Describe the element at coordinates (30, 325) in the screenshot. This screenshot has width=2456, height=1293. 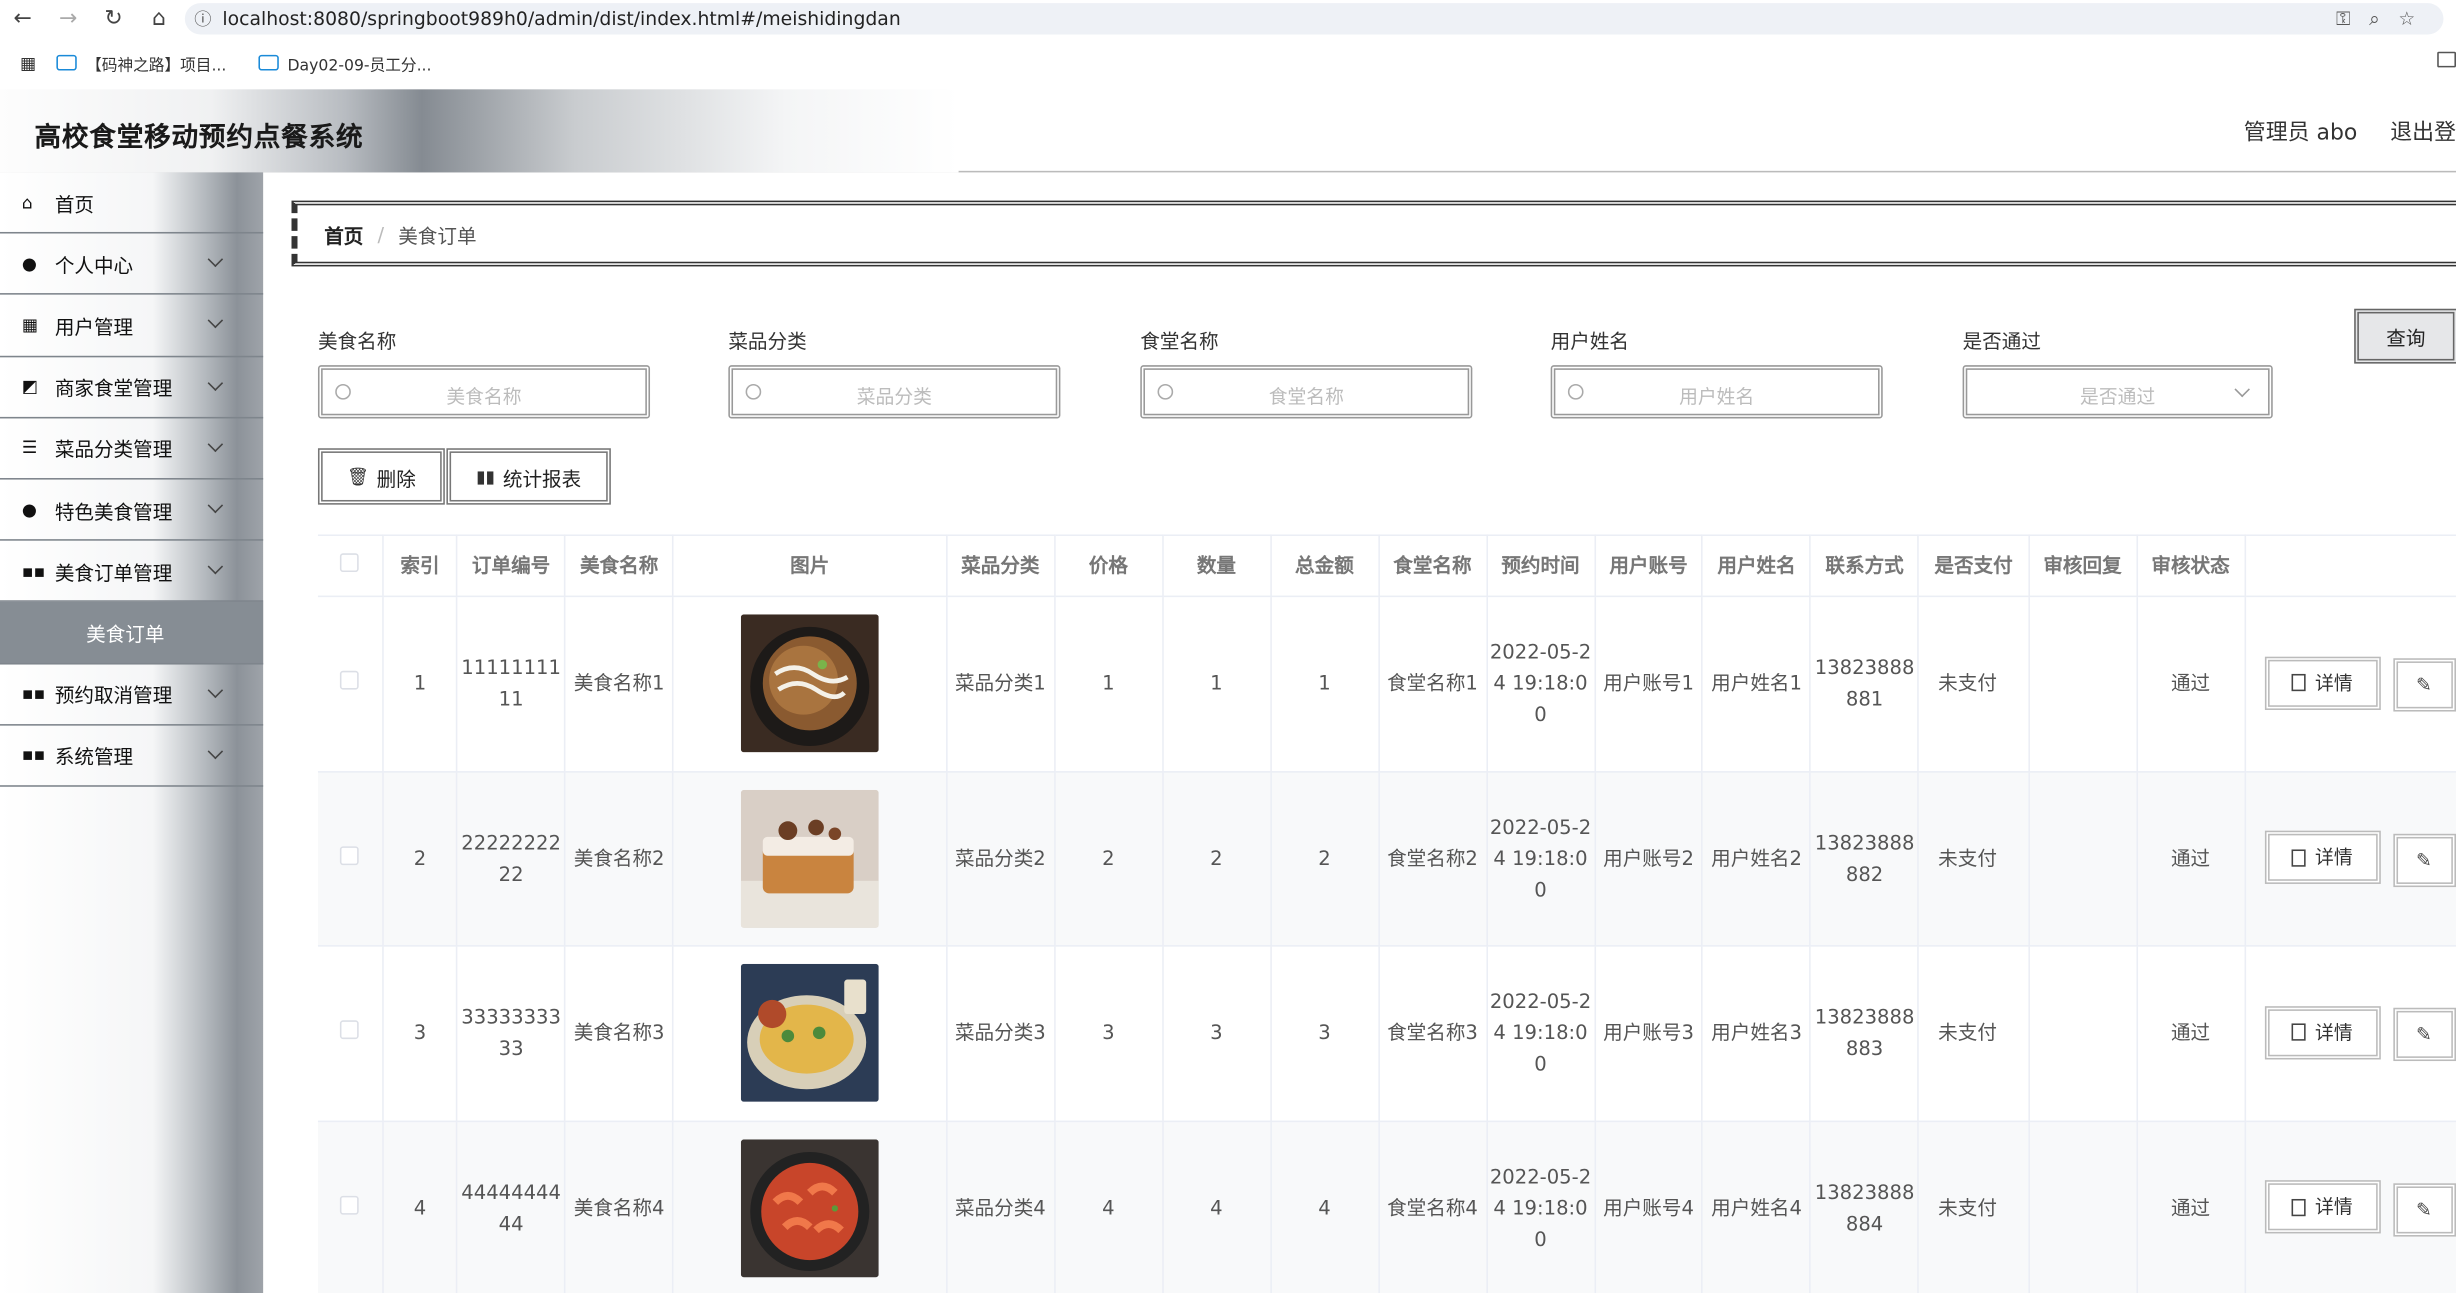
I see `grid-icon: ▦` at that location.